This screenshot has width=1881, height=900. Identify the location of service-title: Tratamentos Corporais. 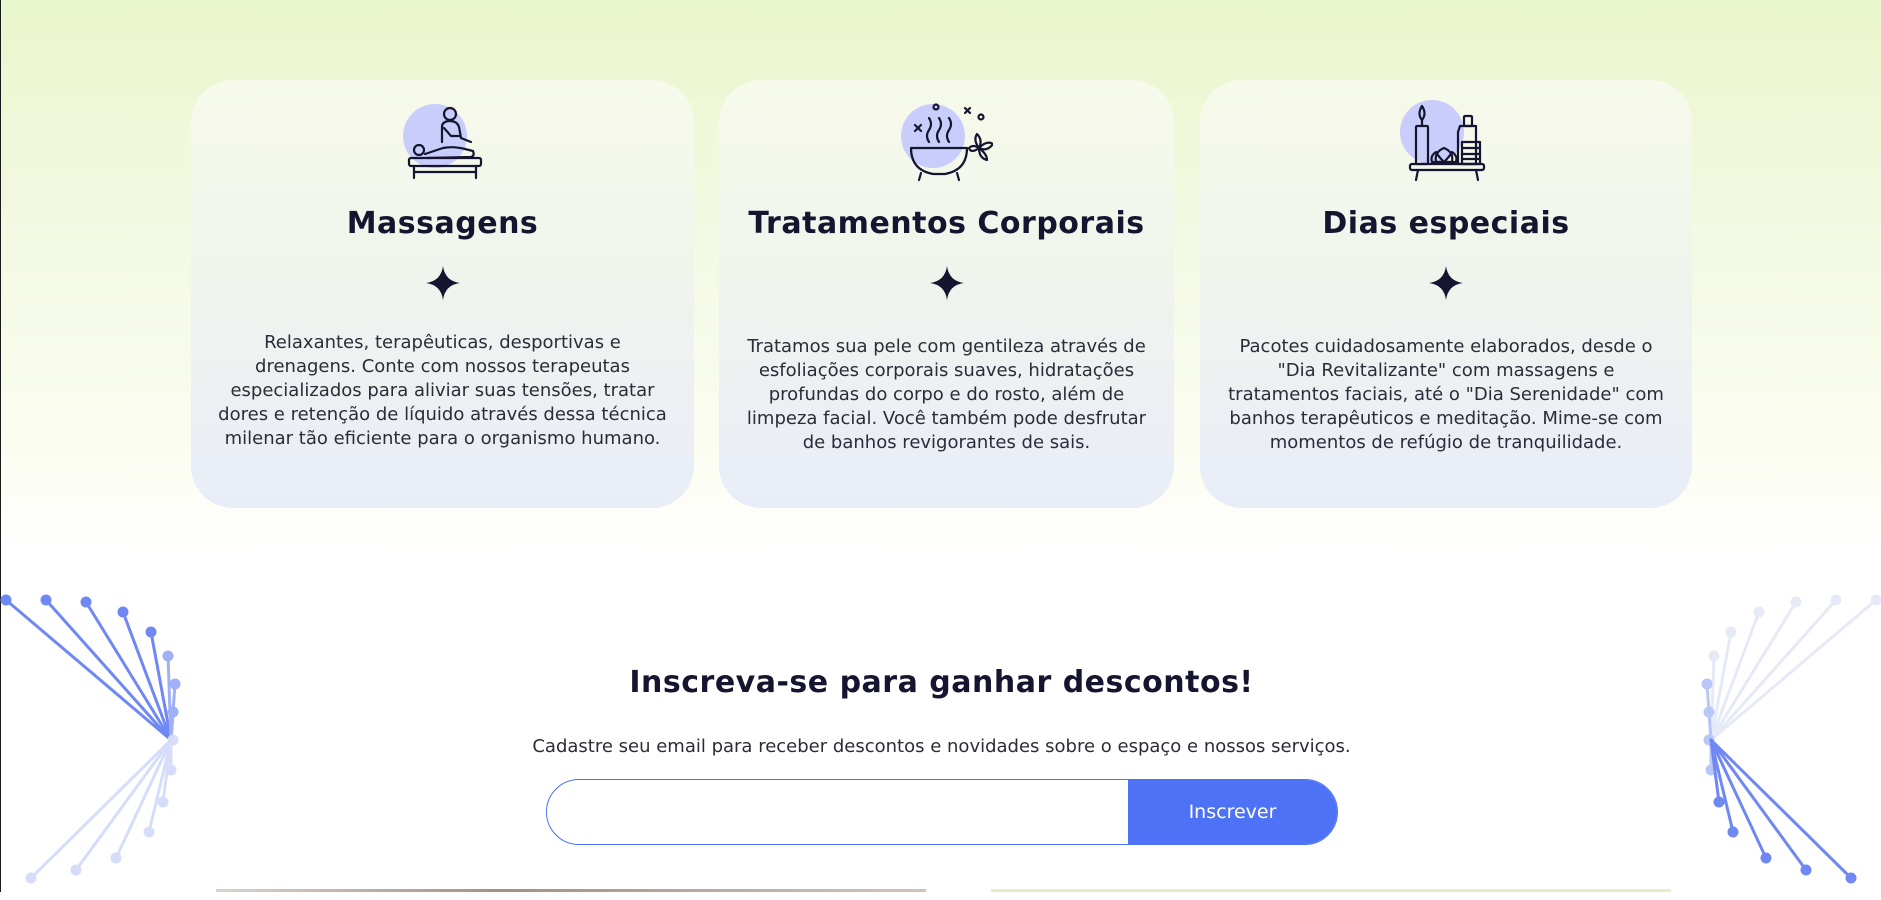
(946, 223).